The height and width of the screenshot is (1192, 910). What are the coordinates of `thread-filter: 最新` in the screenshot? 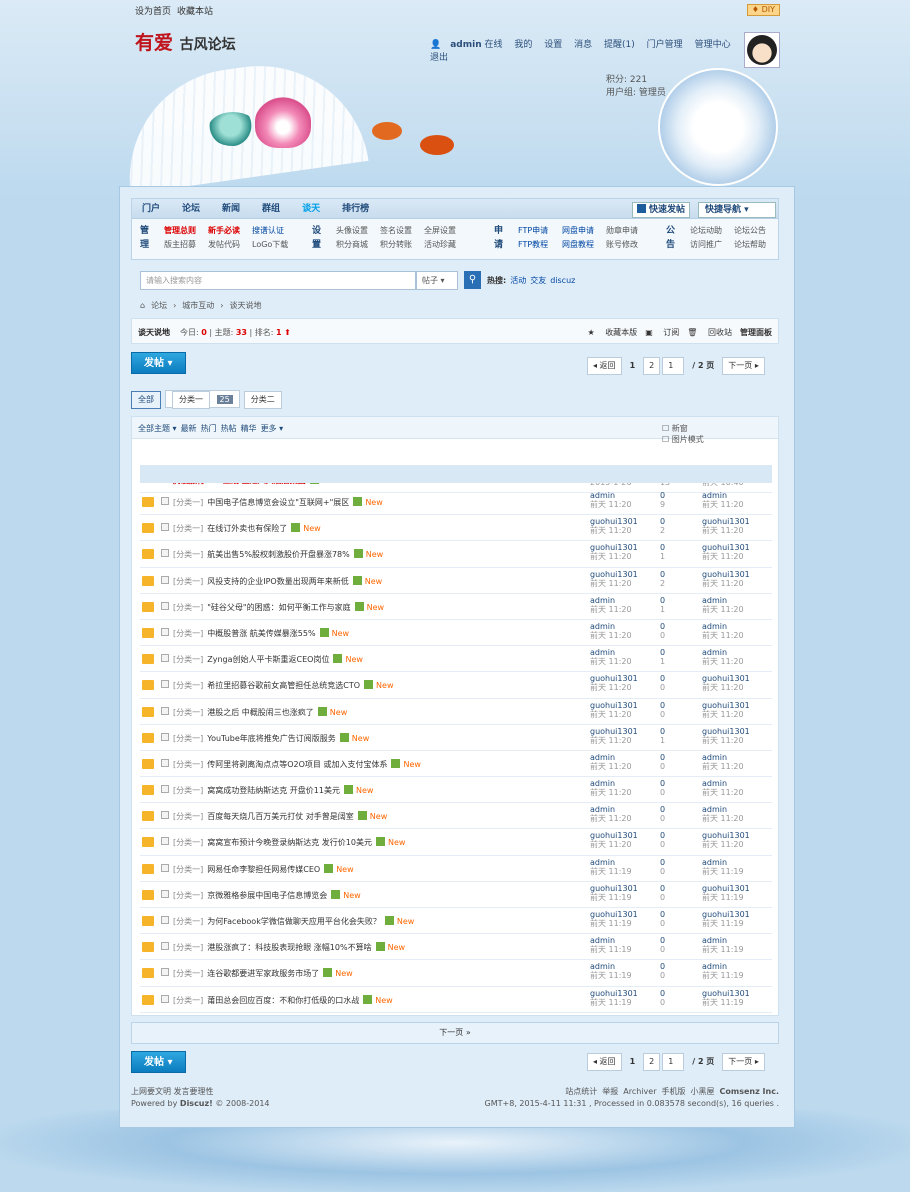 It's located at (189, 428).